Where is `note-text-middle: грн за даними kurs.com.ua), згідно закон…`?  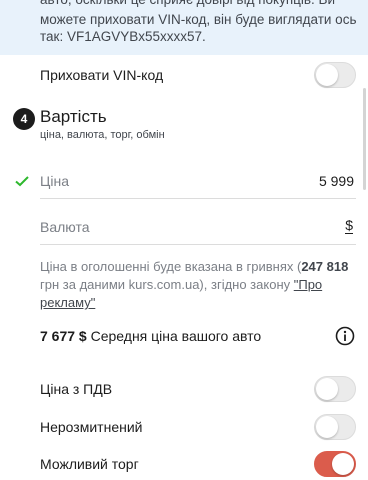
note-text-middle: грн за даними kurs.com.ua), згідно закон… is located at coordinates (167, 284).